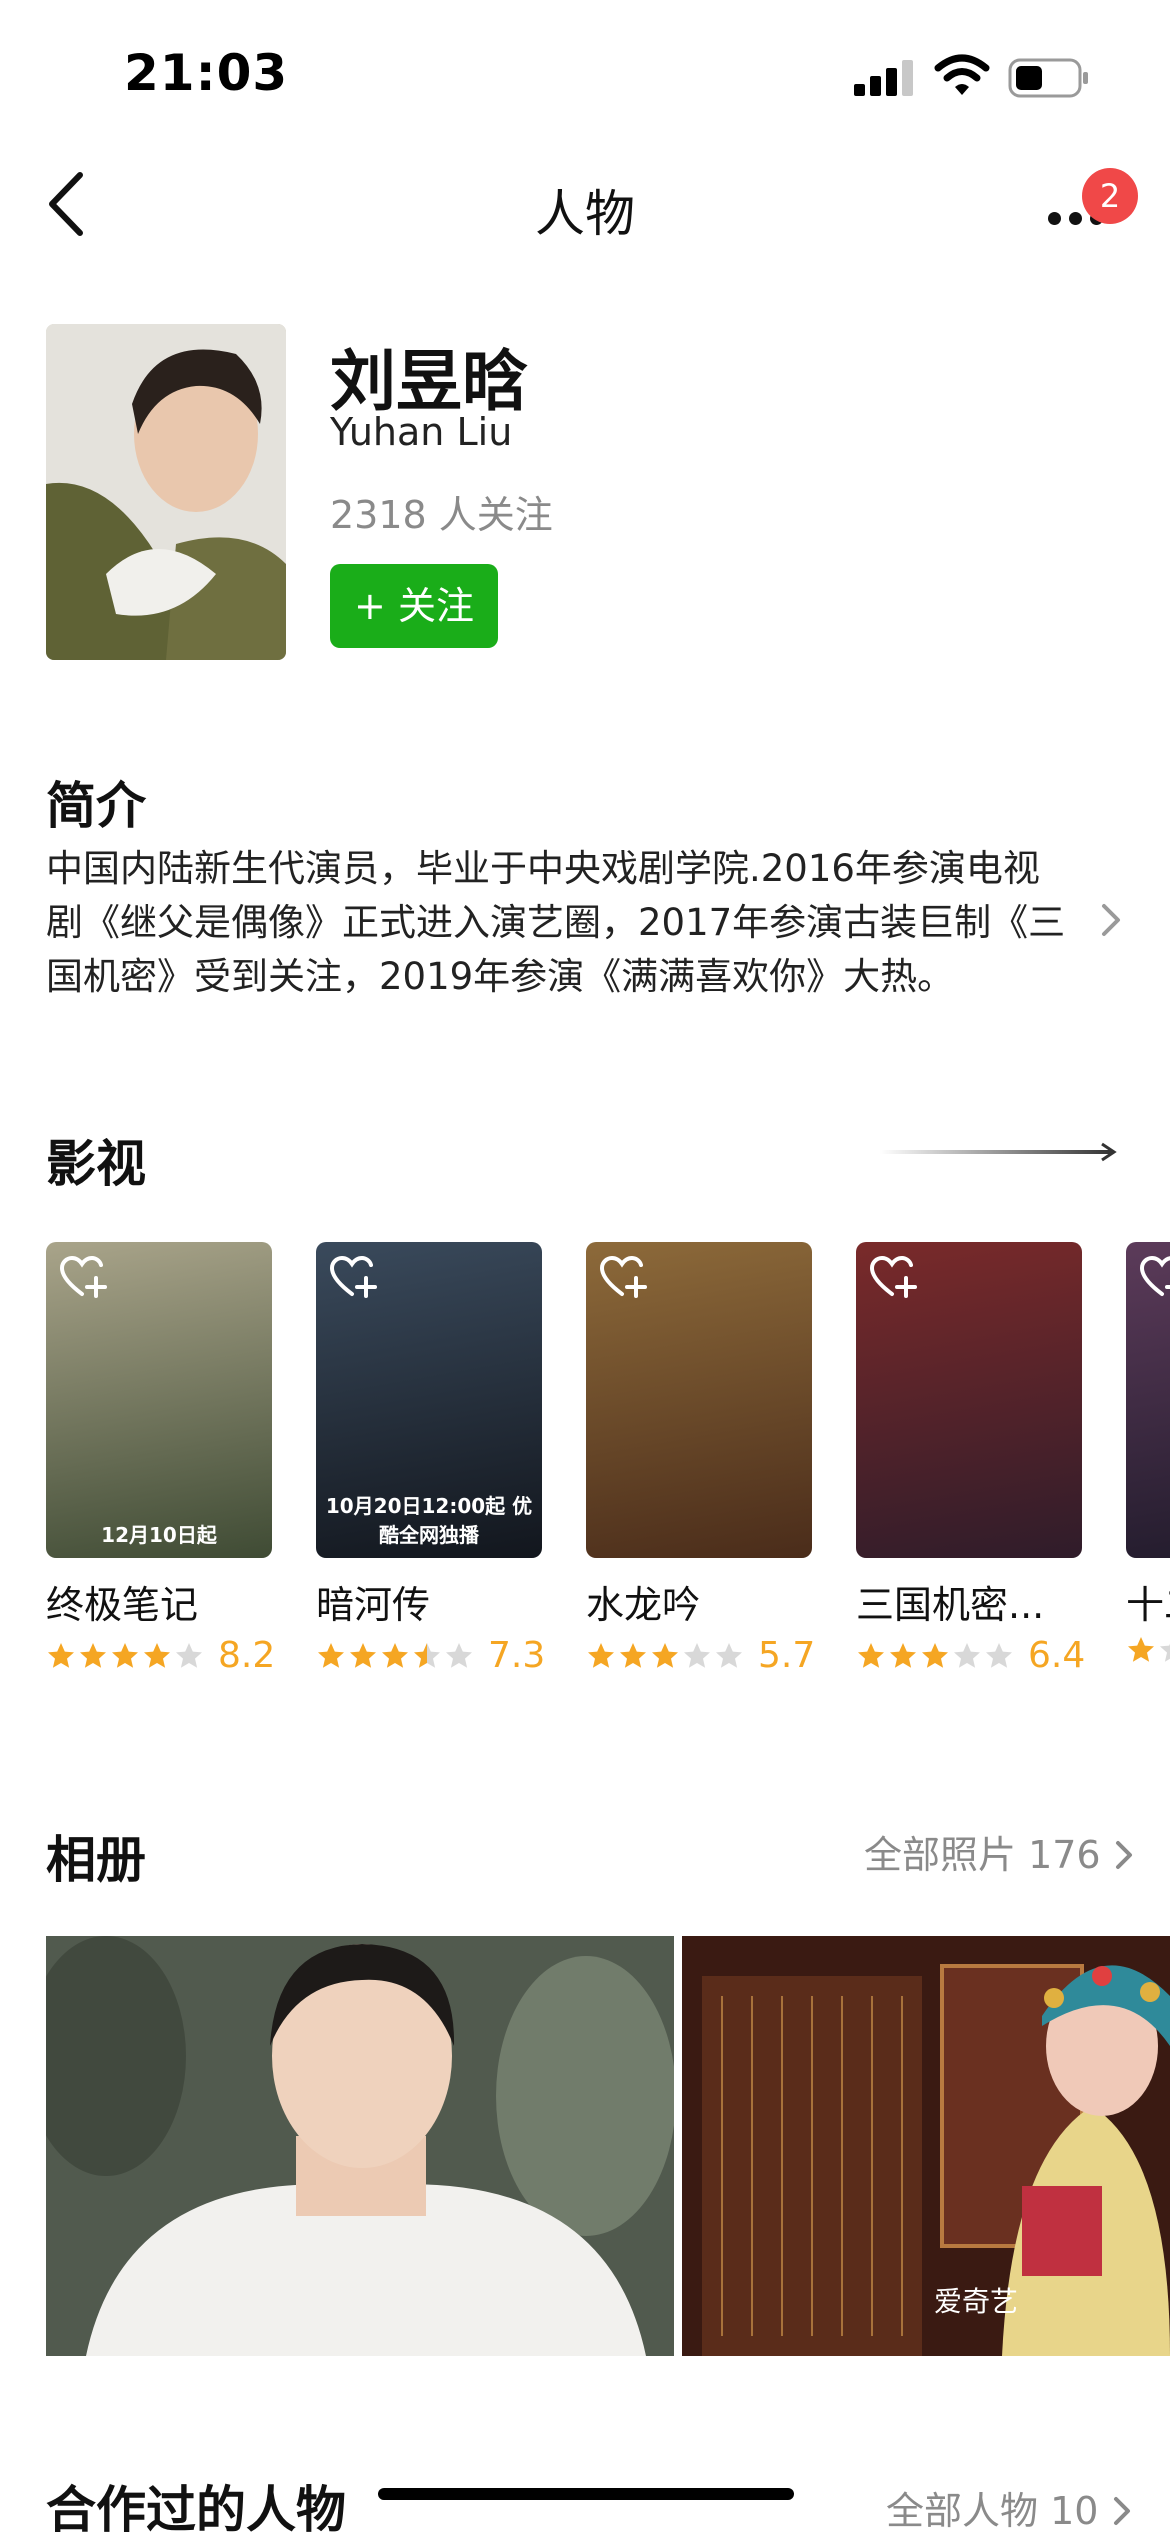 The width and height of the screenshot is (1170, 2532). I want to click on status-bar: 21:03, so click(585, 75).